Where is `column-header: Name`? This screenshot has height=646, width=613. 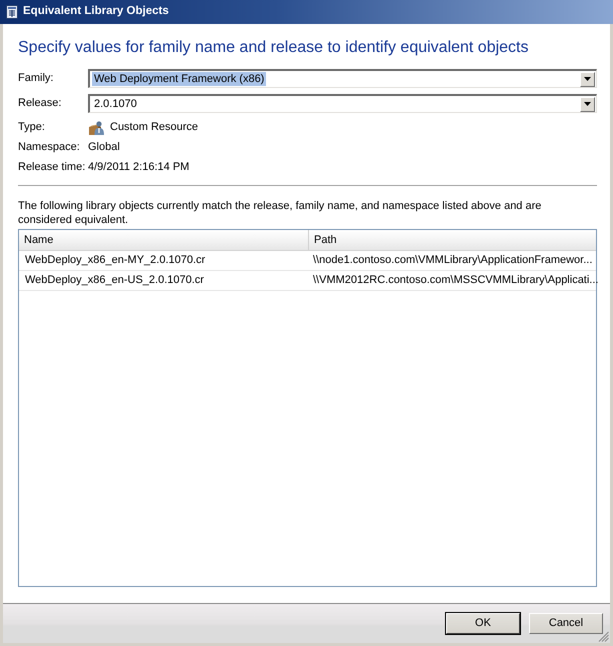 column-header: Name is located at coordinates (164, 240).